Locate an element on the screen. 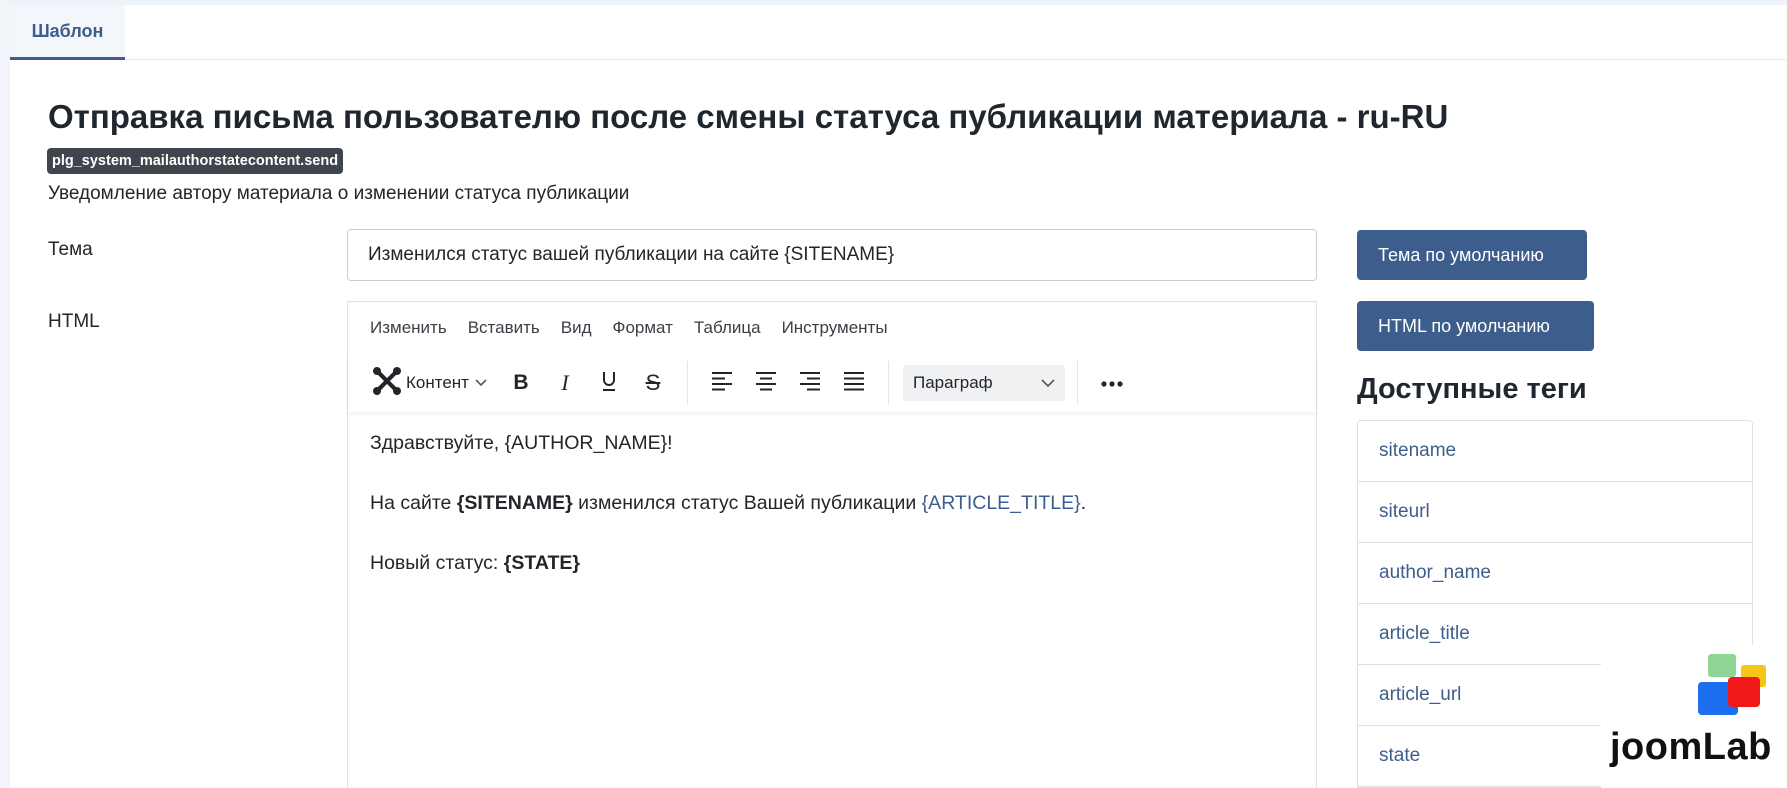  align-left-button is located at coordinates (722, 383).